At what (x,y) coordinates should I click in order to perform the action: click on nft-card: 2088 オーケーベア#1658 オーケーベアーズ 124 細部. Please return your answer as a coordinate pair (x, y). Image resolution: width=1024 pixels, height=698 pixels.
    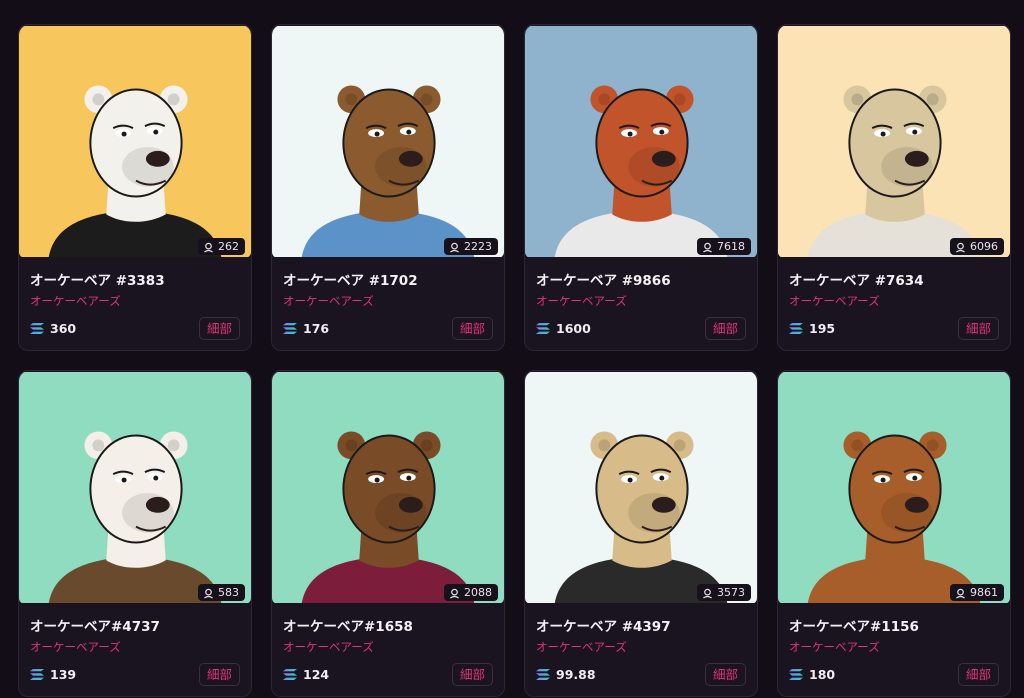
    Looking at the image, I should click on (388, 533).